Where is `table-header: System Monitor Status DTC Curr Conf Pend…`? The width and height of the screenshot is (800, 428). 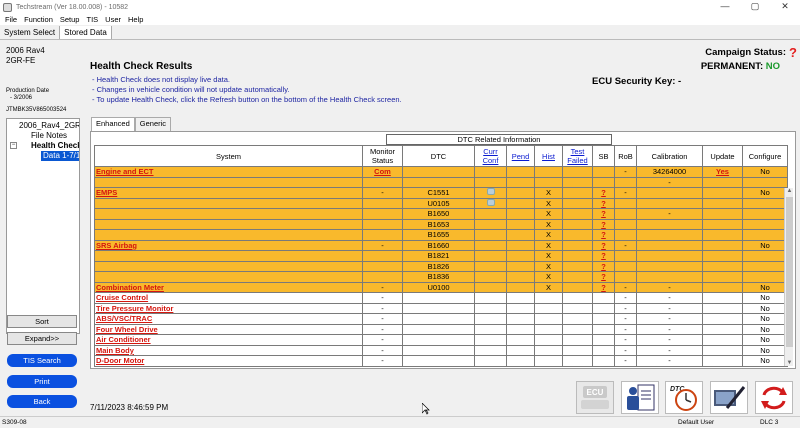 table-header: System Monitor Status DTC Curr Conf Pend… is located at coordinates (441, 156).